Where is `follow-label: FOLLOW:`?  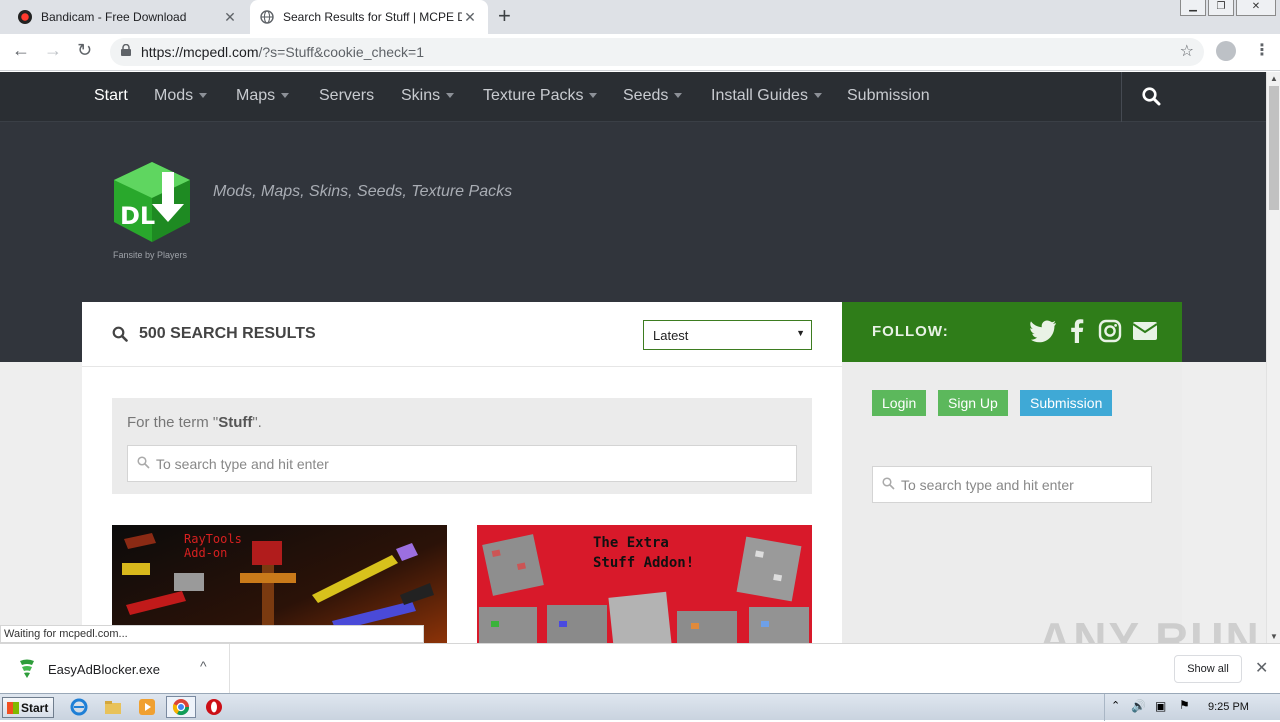 follow-label: FOLLOW: is located at coordinates (910, 331).